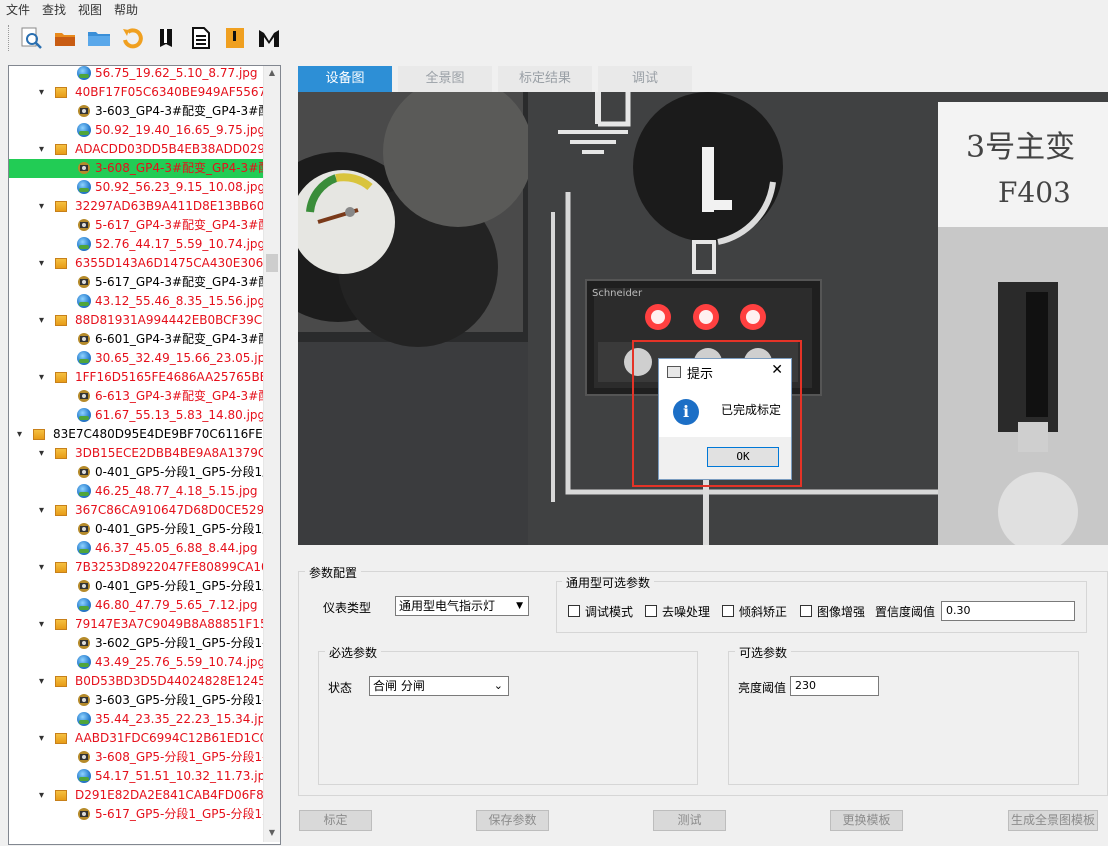 The width and height of the screenshot is (1108, 846). Describe the element at coordinates (345, 79) in the screenshot. I see `tab-device-image: 设备图` at that location.